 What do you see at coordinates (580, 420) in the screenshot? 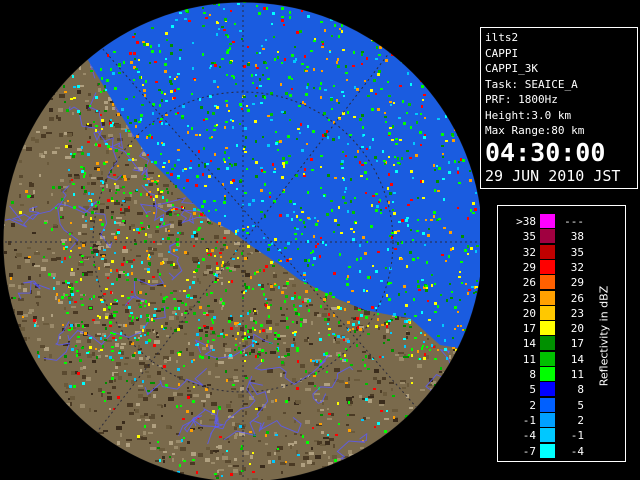
I see `legend-upper-bound: 2` at bounding box center [580, 420].